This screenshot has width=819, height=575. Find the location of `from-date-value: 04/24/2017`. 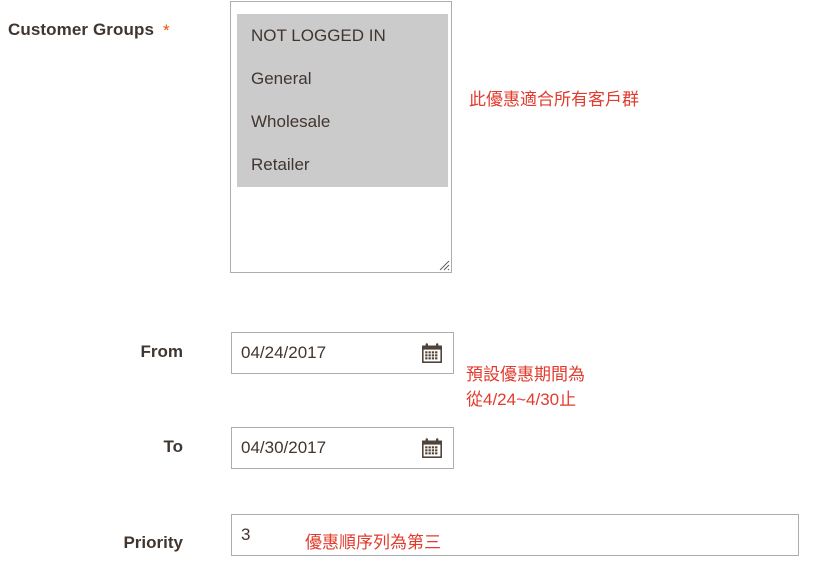

from-date-value: 04/24/2017 is located at coordinates (284, 352).